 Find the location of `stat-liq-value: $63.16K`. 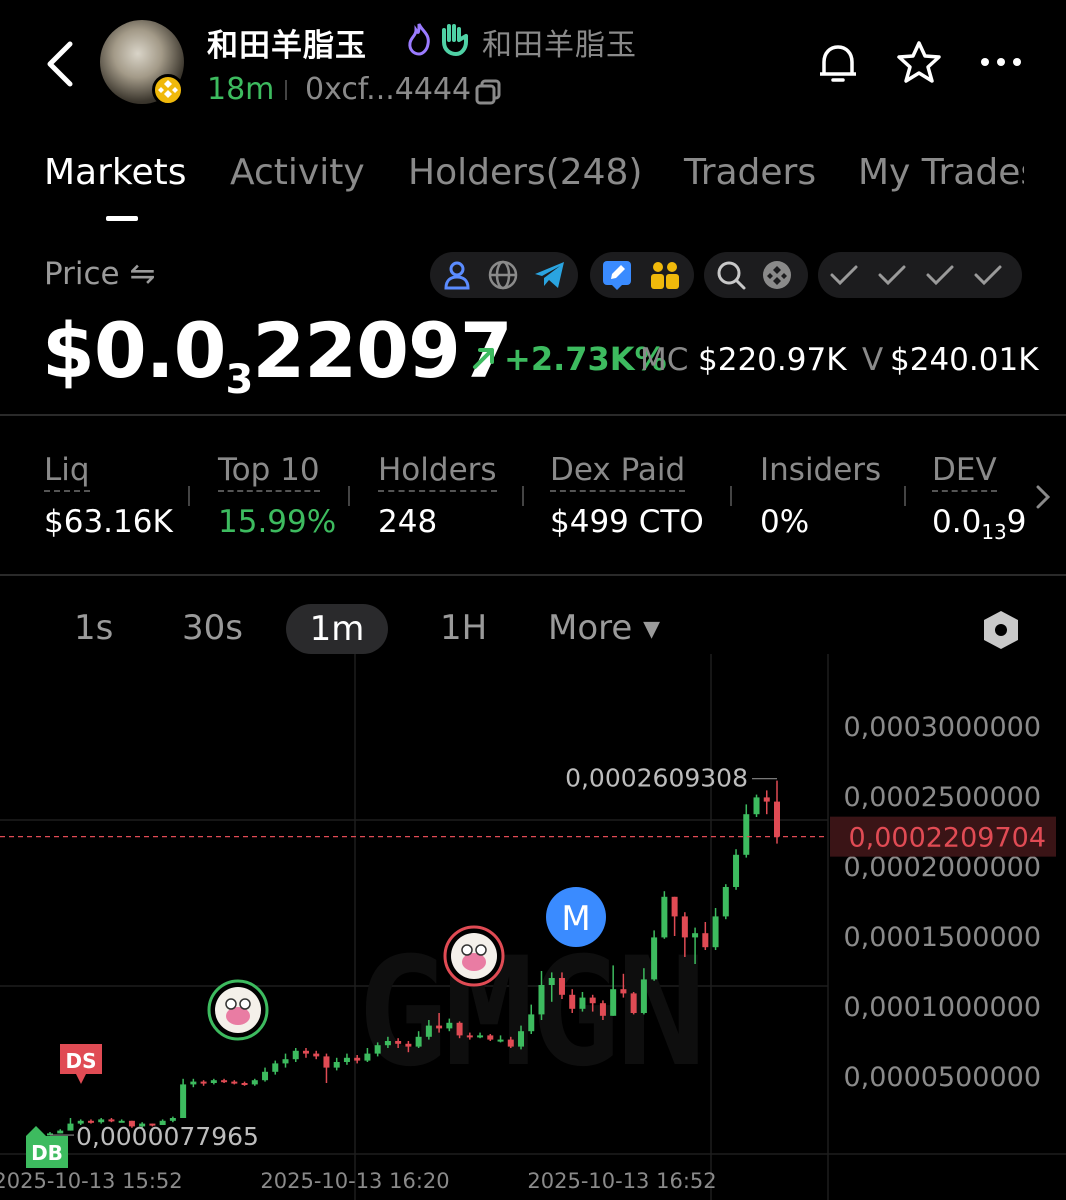

stat-liq-value: $63.16K is located at coordinates (108, 522).